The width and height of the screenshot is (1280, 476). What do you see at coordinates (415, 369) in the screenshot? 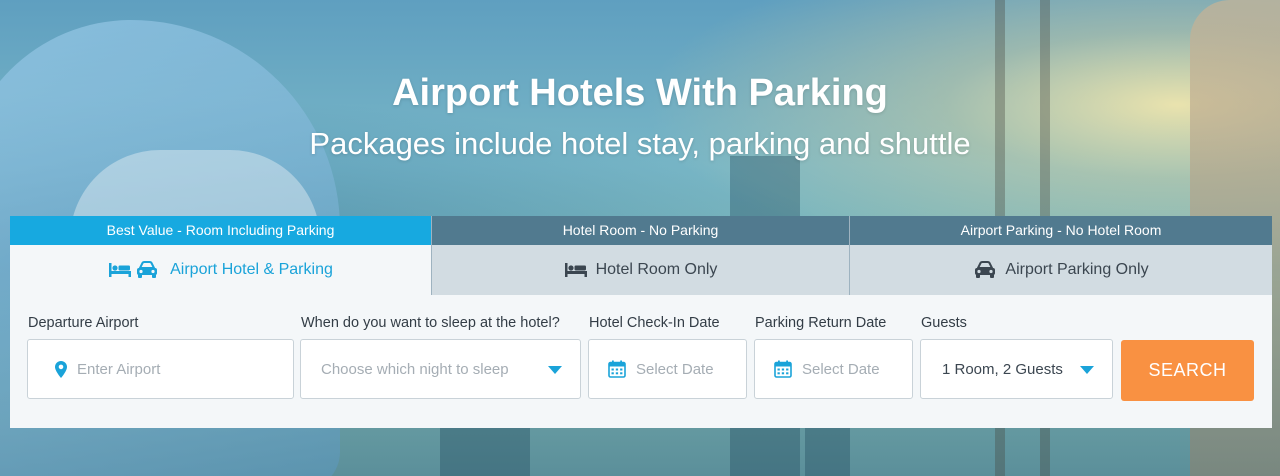
I see `sleep-night-placeholder: Choose which night to sleep` at bounding box center [415, 369].